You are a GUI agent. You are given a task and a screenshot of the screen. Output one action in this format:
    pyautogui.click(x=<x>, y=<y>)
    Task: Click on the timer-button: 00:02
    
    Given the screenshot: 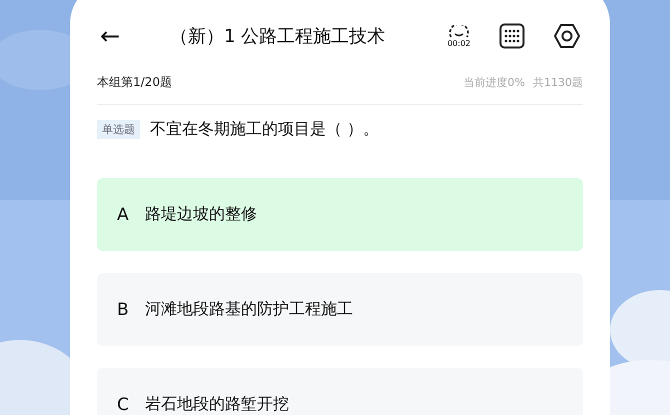 What is the action you would take?
    pyautogui.click(x=459, y=36)
    